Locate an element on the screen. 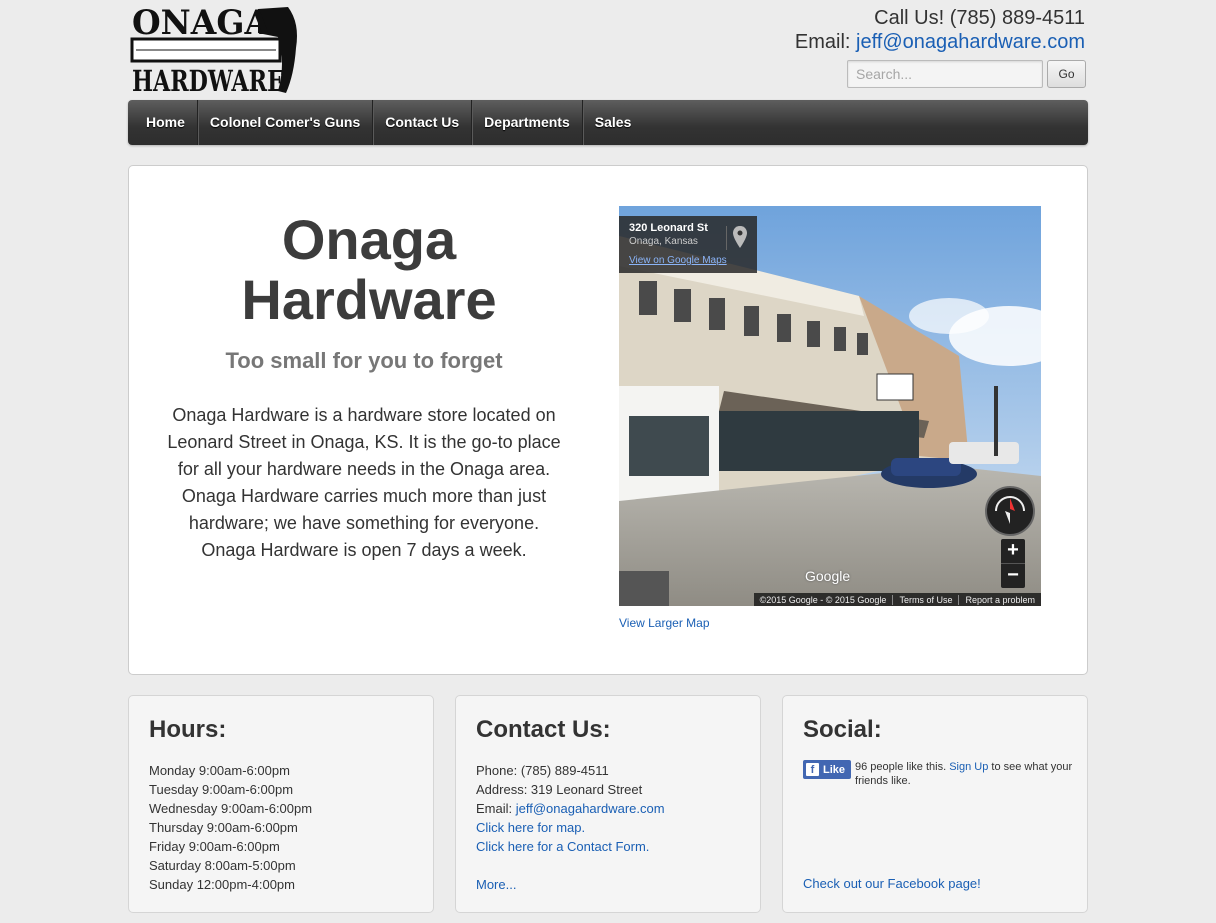 This screenshot has width=1216, height=923. hours-line: Monday 9:00am-6:00pm is located at coordinates (219, 770).